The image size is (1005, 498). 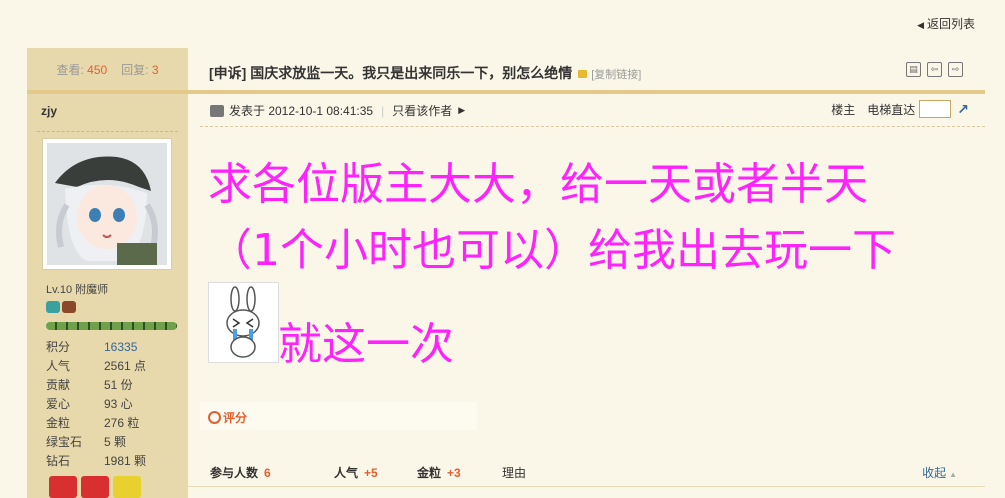 What do you see at coordinates (946, 23) in the screenshot?
I see `back-to-list-link: ◀ 返回列表` at bounding box center [946, 23].